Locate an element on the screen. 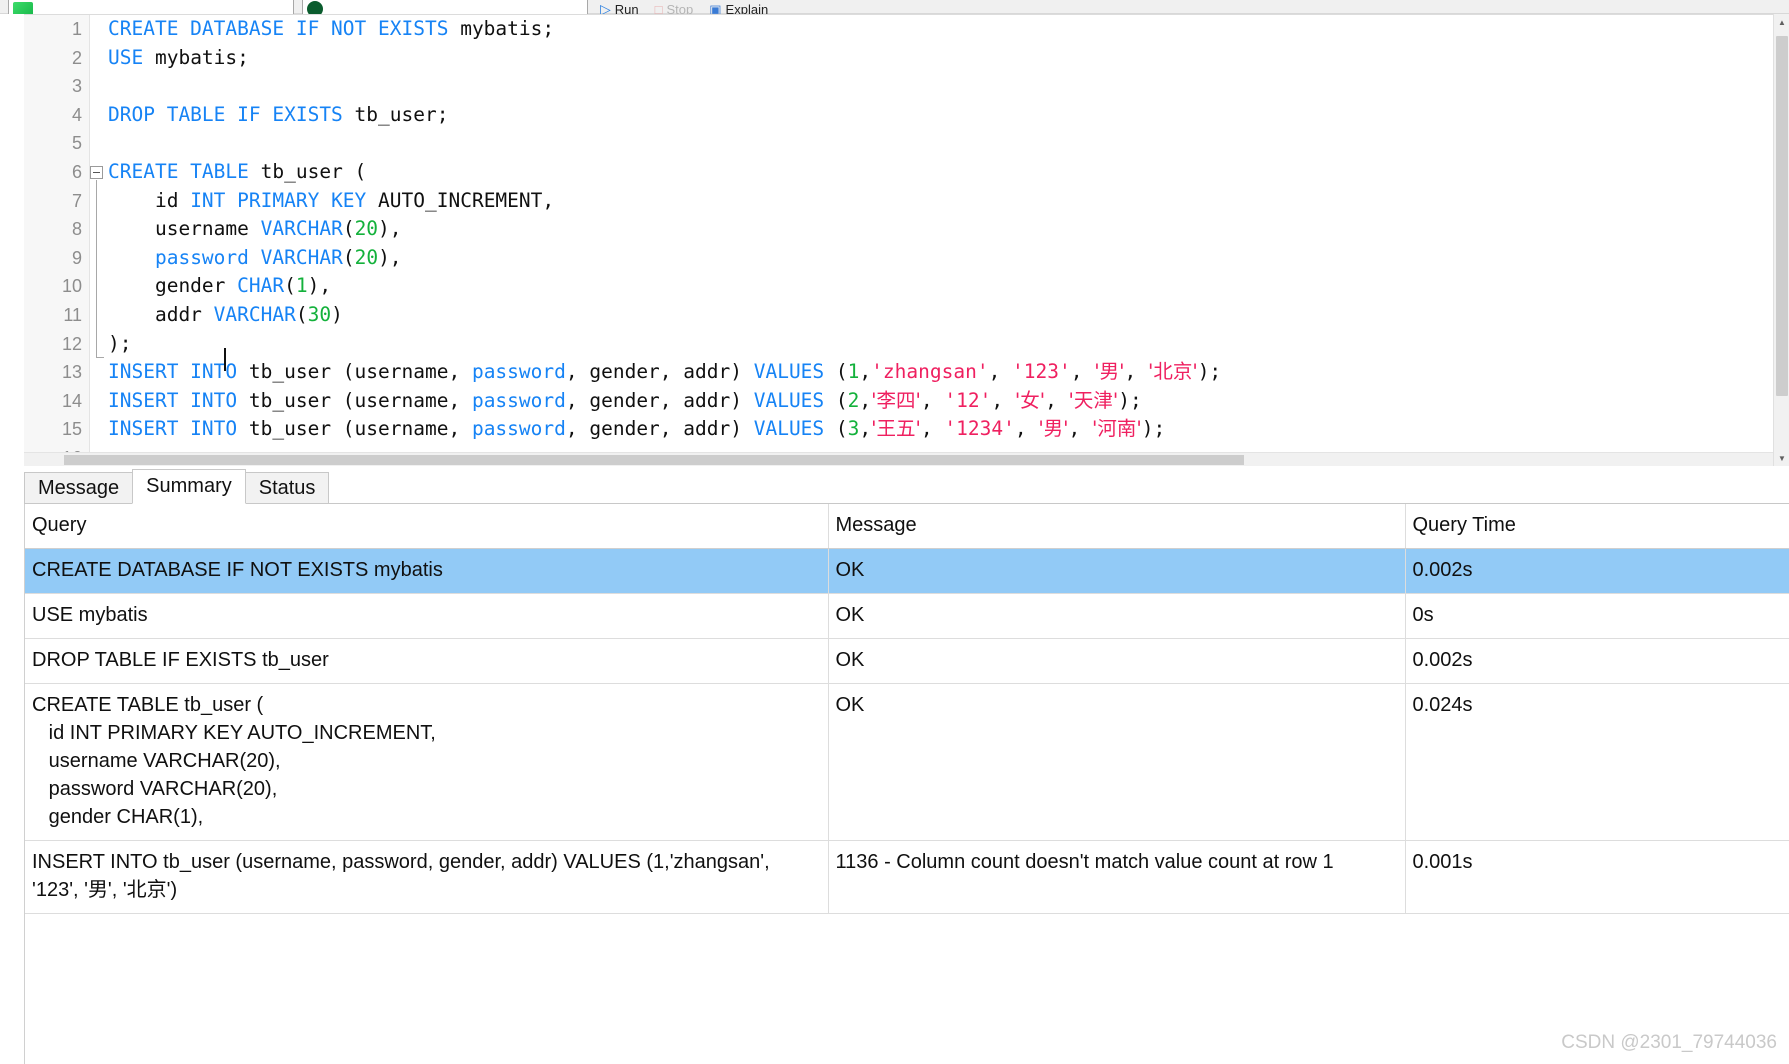  code-token: CHAR is located at coordinates (261, 286).